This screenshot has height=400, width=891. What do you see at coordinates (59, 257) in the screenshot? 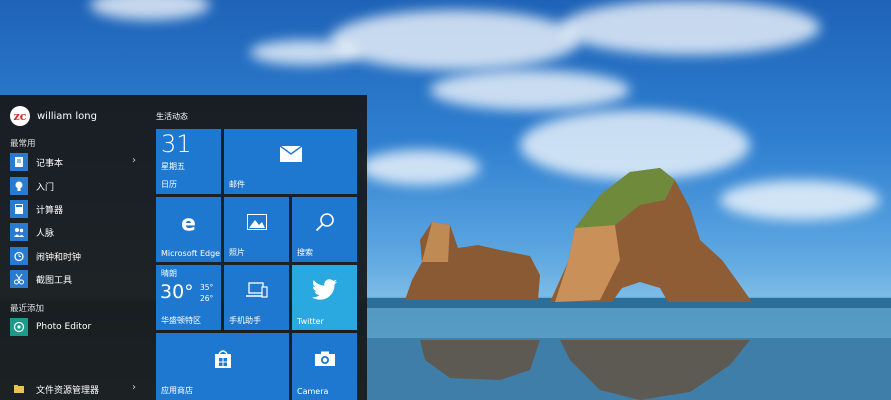
I see `app-label: 闹钟和时钟` at bounding box center [59, 257].